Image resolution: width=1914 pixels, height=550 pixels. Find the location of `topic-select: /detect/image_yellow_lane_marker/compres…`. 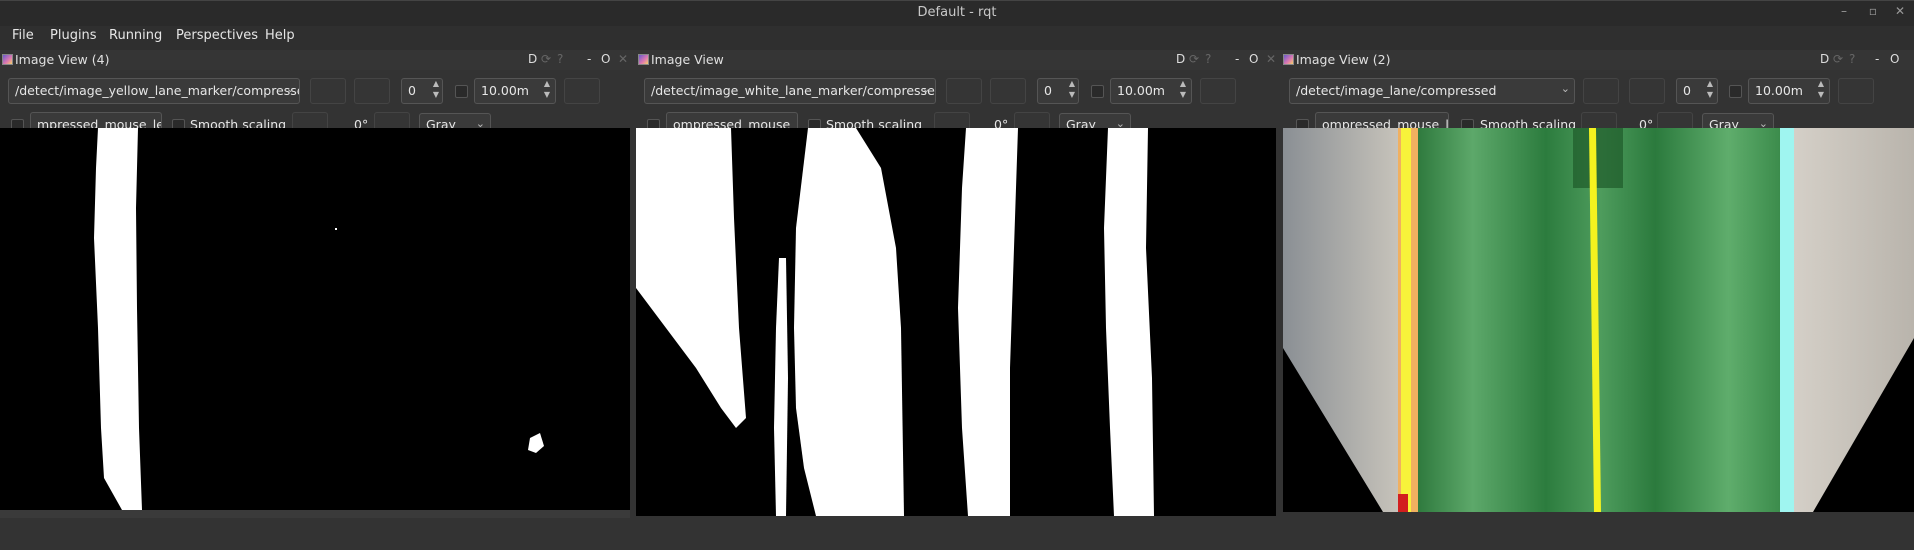

topic-select: /detect/image_yellow_lane_marker/compres… is located at coordinates (154, 91).